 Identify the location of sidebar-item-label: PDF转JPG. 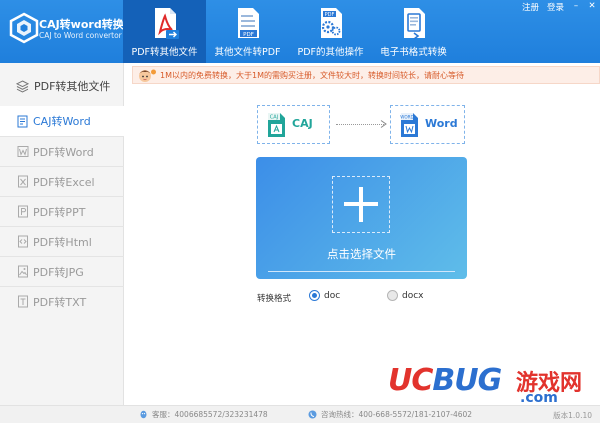
(58, 272).